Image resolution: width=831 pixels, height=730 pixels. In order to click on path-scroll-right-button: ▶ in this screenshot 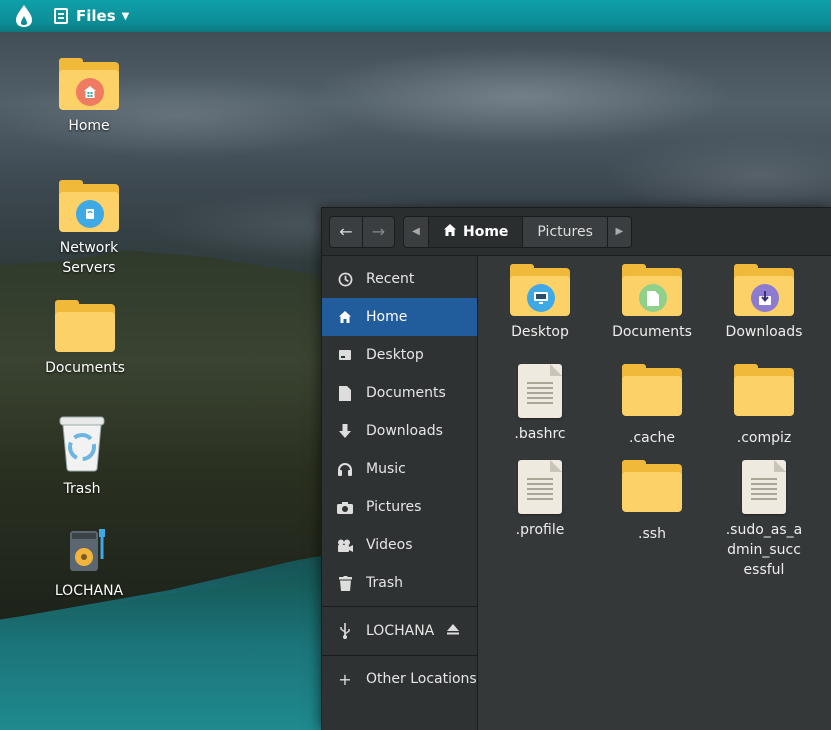, I will do `click(618, 231)`.